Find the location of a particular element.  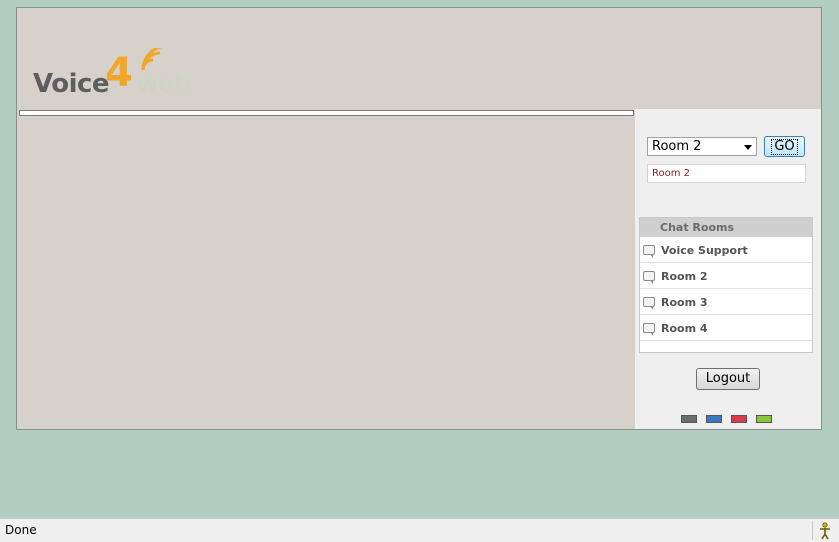

voice4web-logo: Voice 4 web is located at coordinates (123, 77).